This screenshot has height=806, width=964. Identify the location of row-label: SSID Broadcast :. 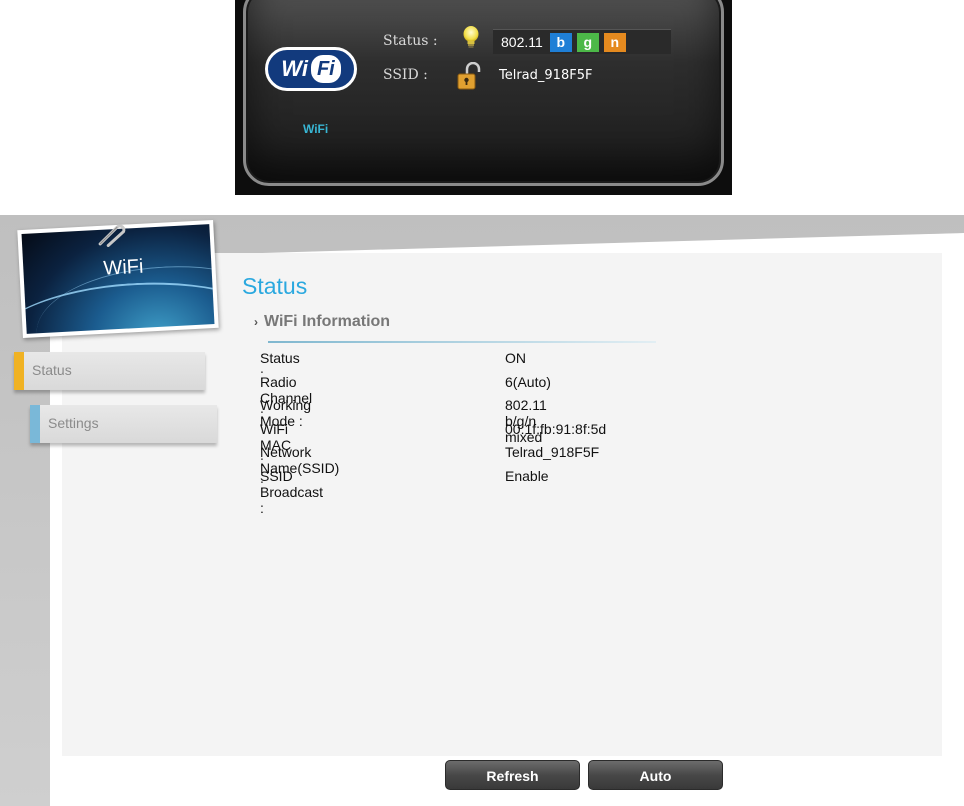
(292, 491).